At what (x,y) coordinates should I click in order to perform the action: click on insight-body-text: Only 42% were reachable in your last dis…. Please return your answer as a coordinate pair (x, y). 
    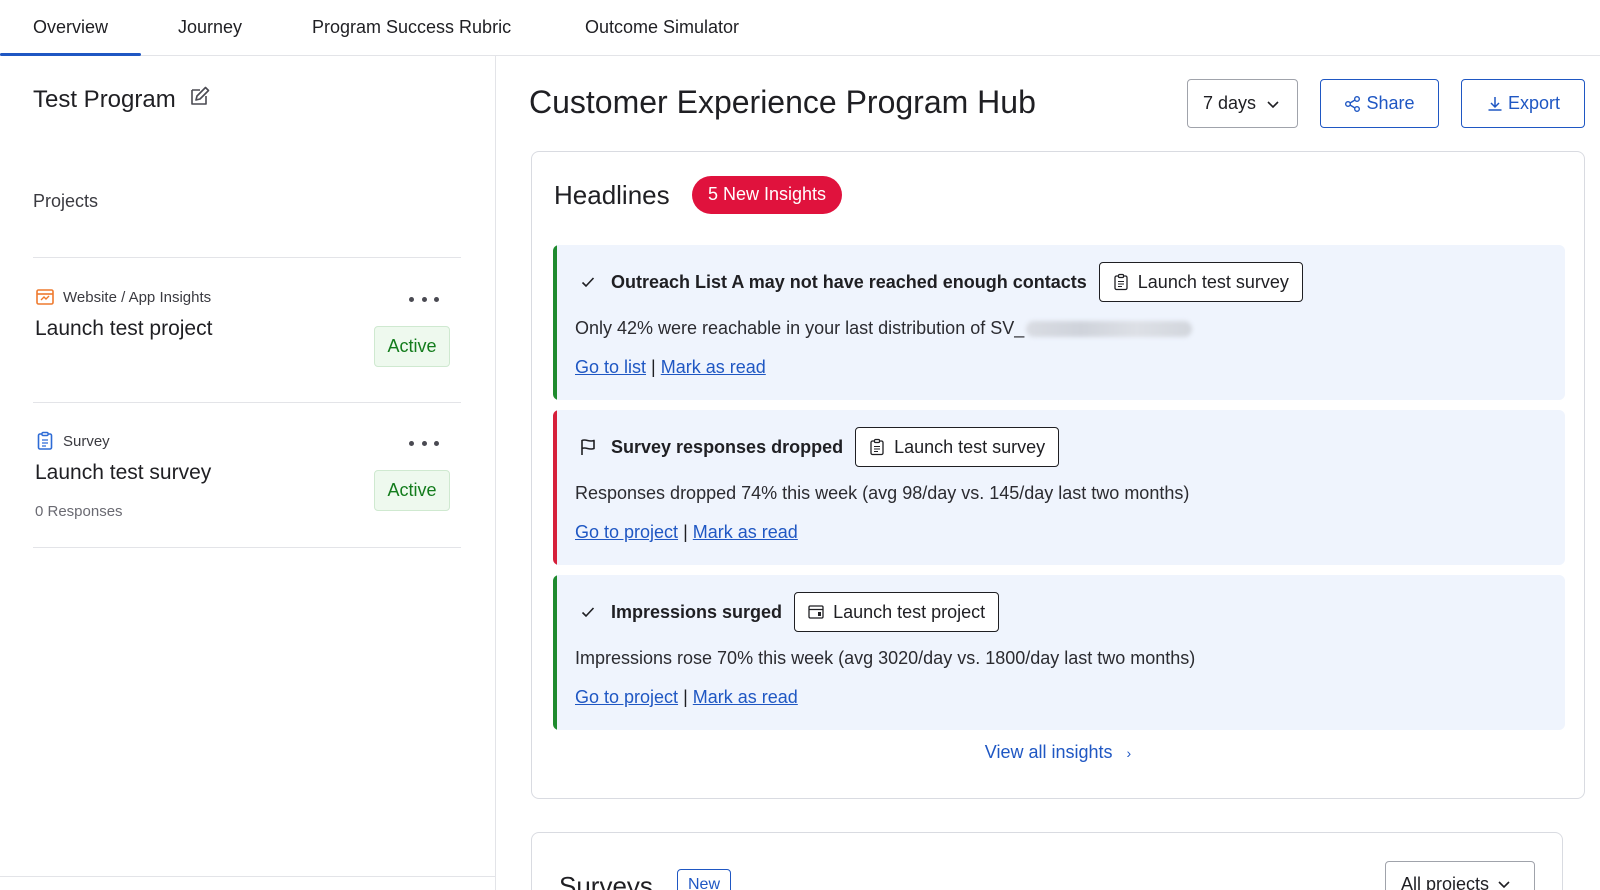
    Looking at the image, I should click on (800, 328).